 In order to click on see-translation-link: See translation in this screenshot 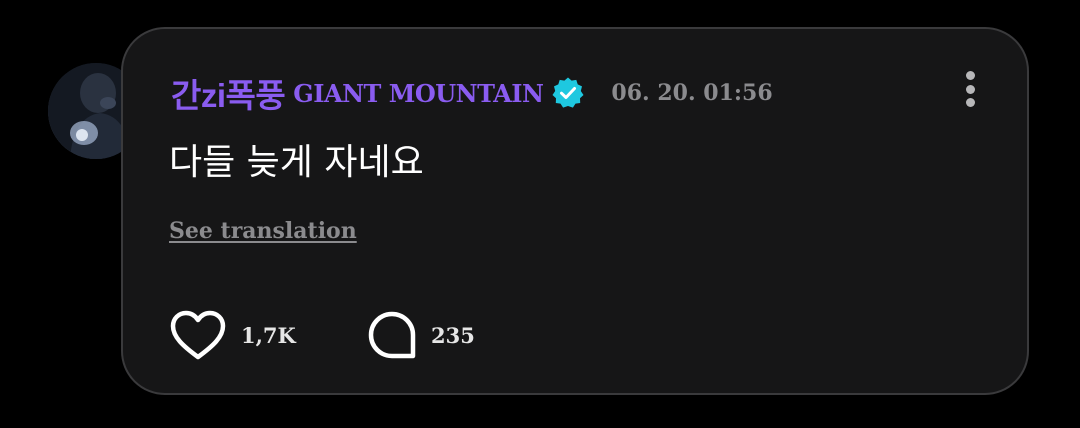, I will do `click(263, 231)`.